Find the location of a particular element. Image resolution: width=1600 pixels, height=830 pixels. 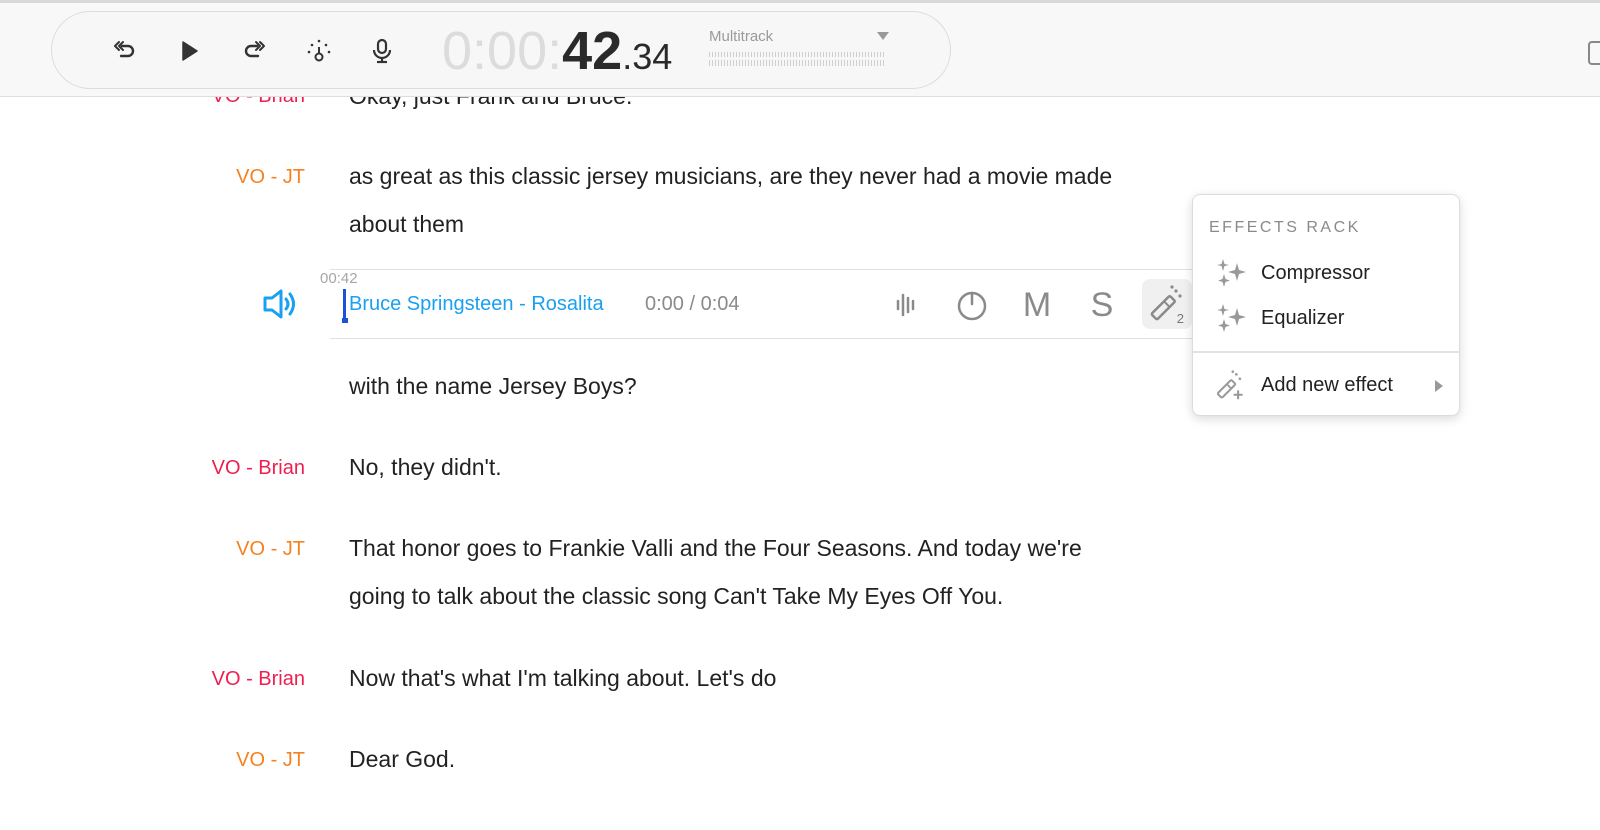

clip-timestamp: 00:42 is located at coordinates (339, 278).